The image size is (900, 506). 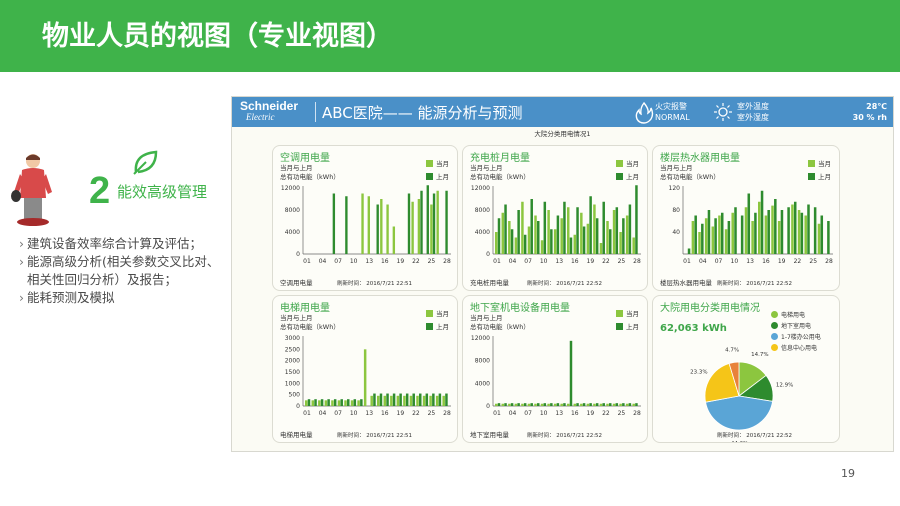 I want to click on pie-slice, so click(x=739, y=413).